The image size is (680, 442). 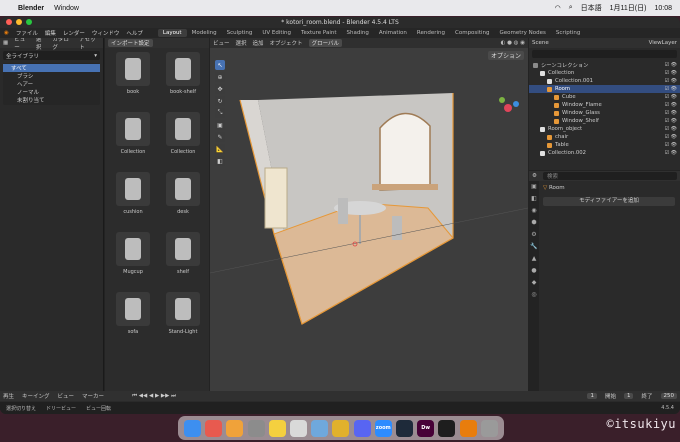 I want to click on mac-app-menu: Blender, so click(x=31, y=8).